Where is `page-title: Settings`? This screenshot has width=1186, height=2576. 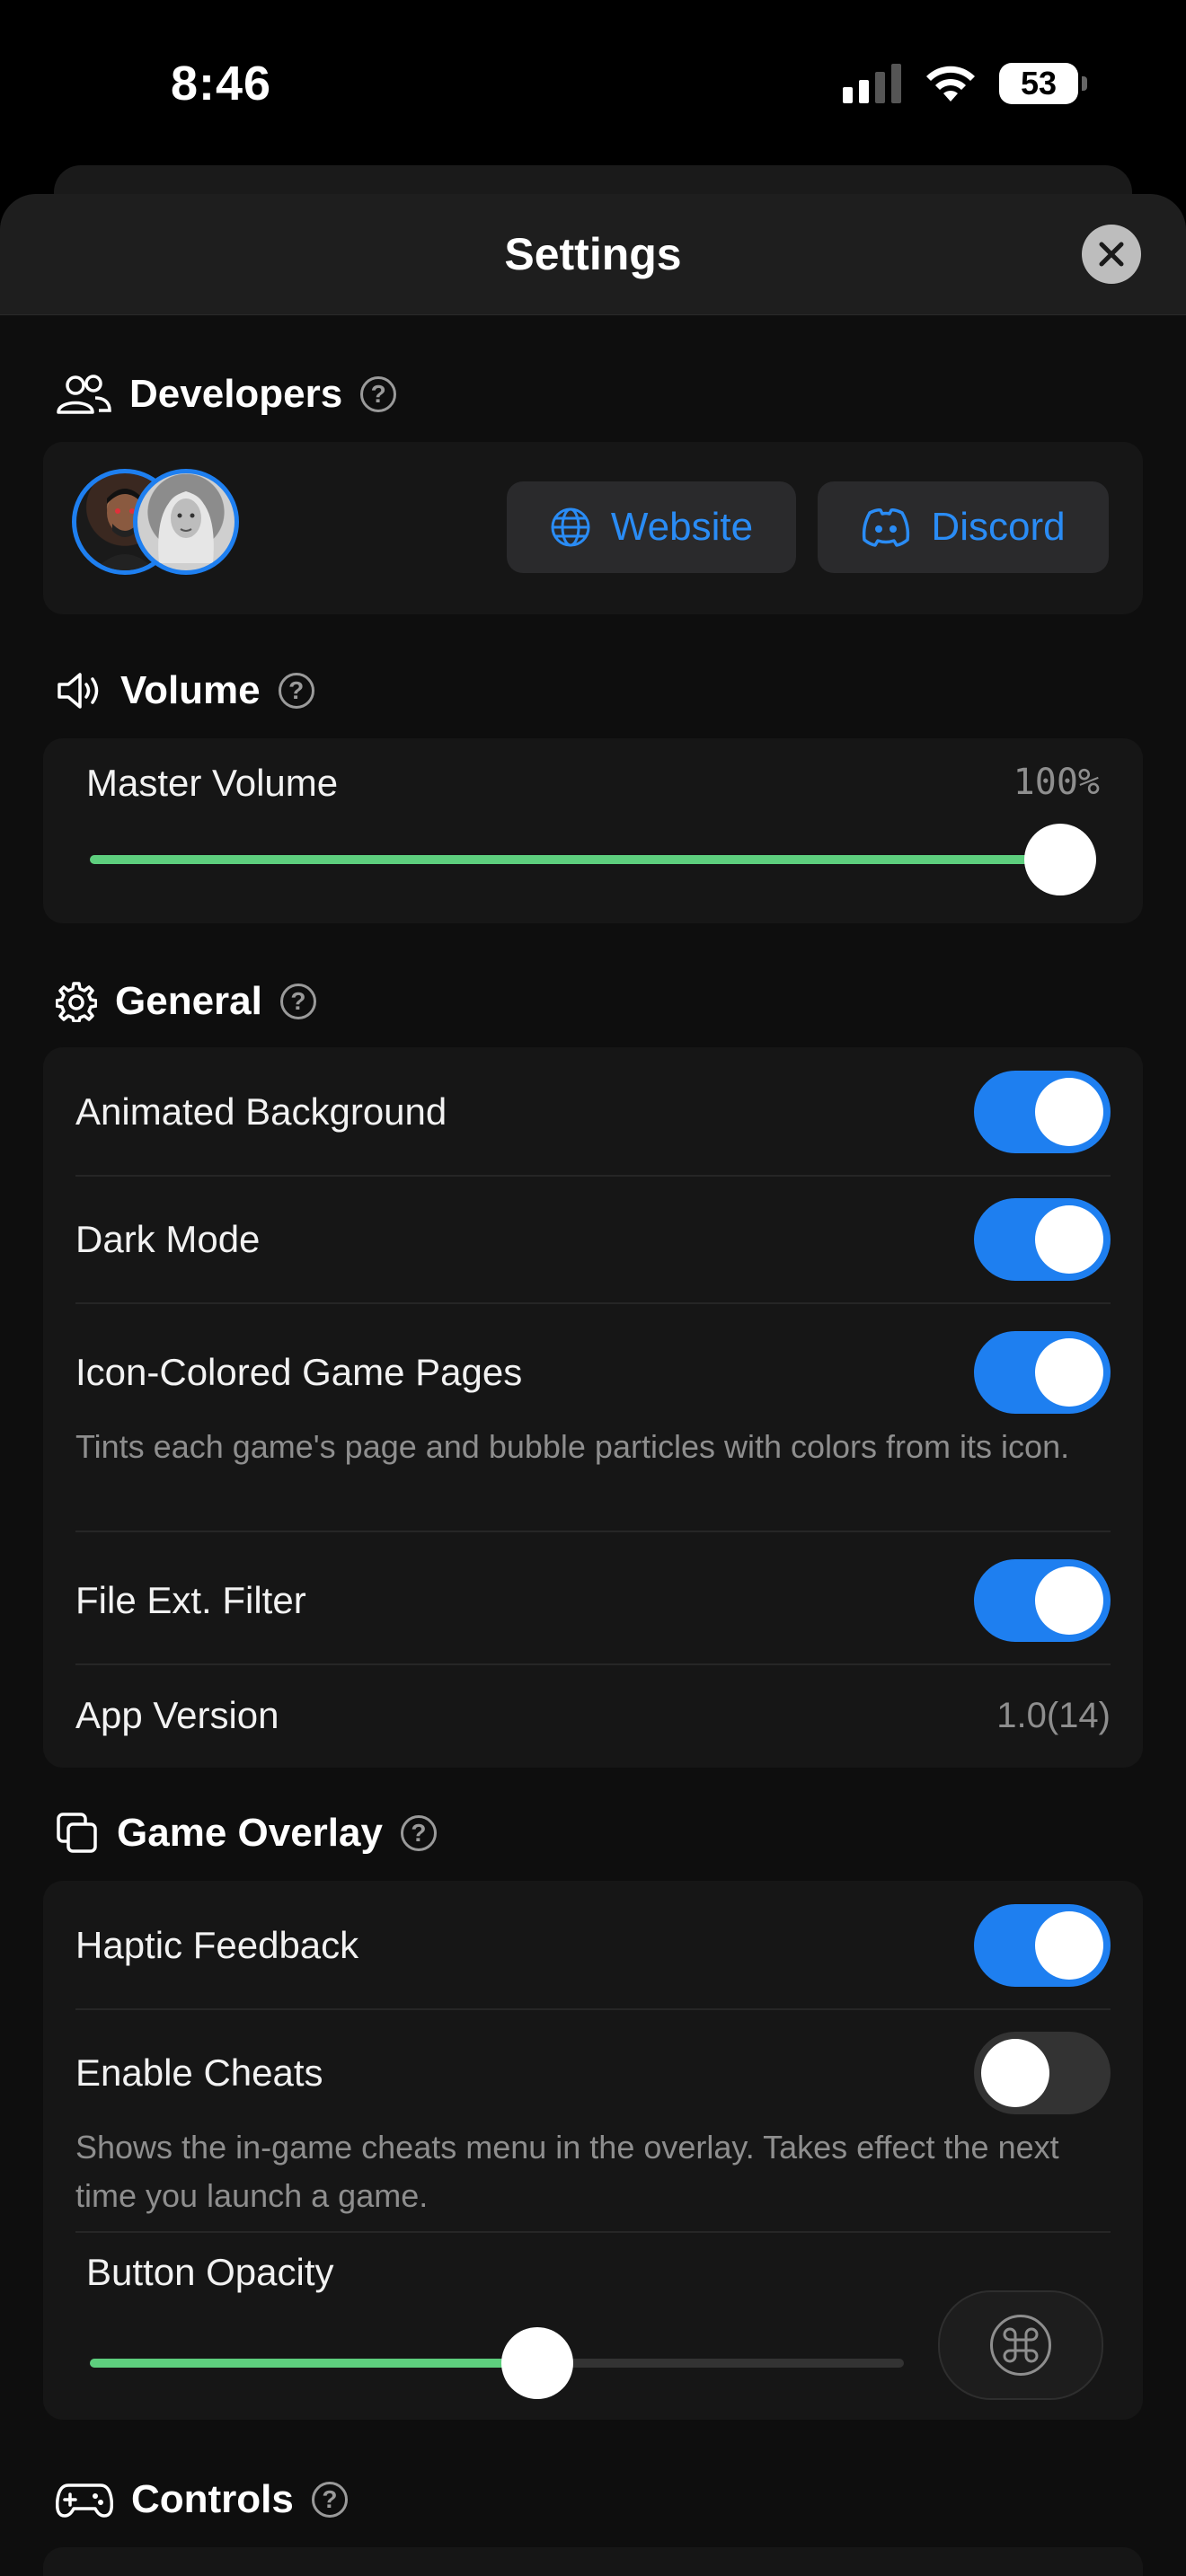
page-title: Settings is located at coordinates (593, 254).